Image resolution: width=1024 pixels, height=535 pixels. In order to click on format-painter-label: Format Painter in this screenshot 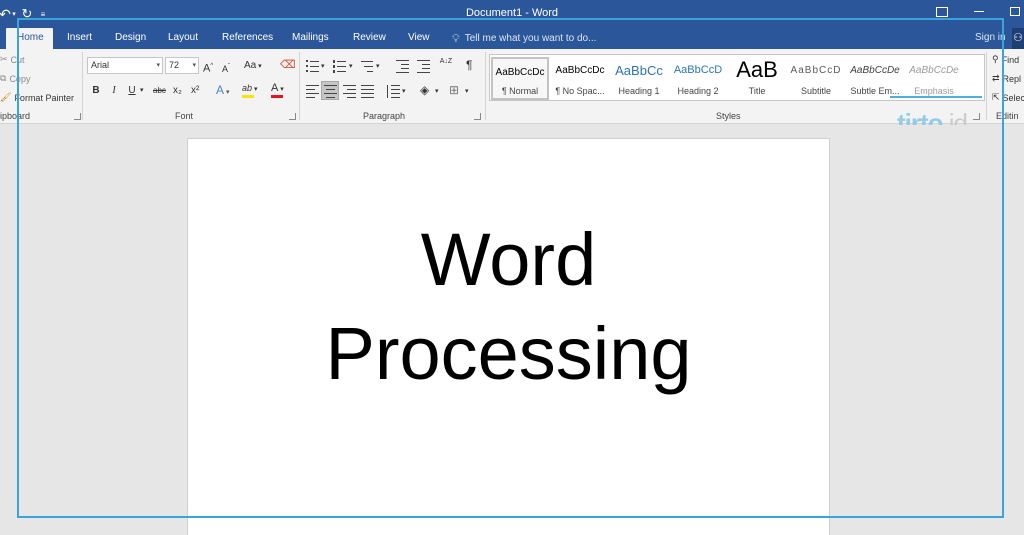, I will do `click(44, 97)`.